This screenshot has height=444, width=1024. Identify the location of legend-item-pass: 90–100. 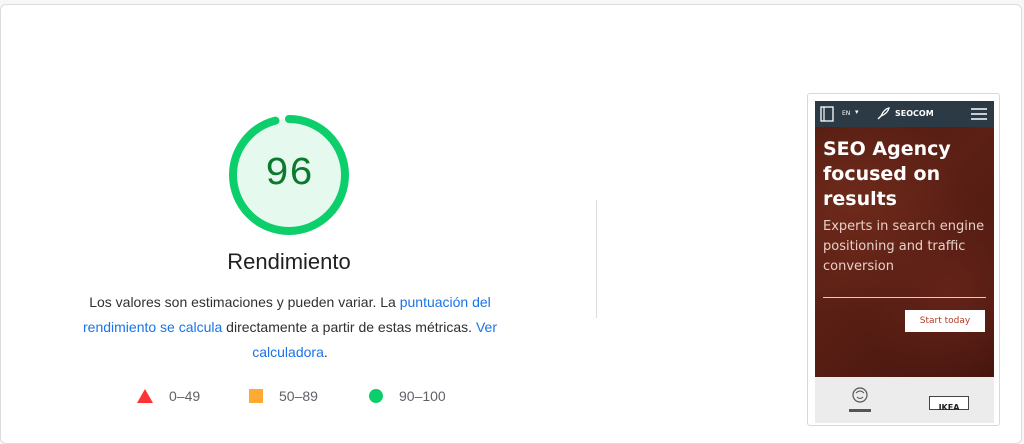
(407, 396).